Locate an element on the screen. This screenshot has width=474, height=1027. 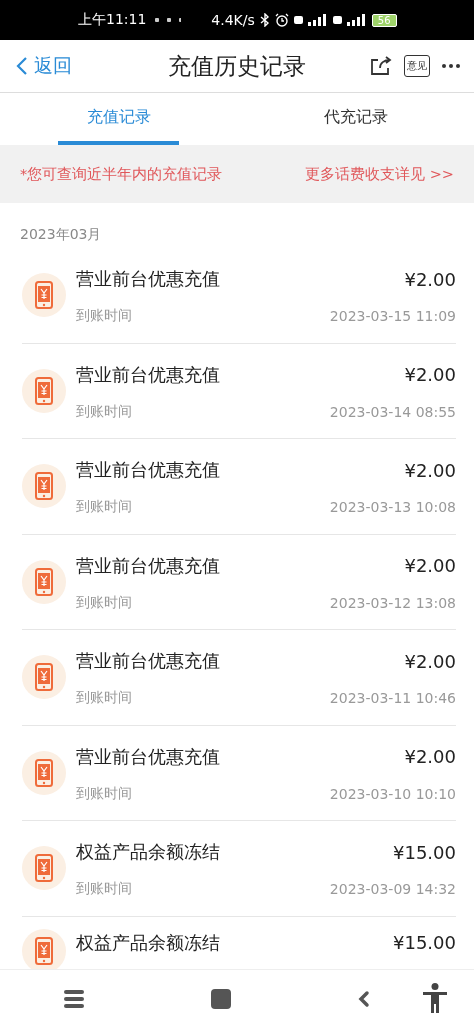
record-time: 2023-03-10 10:10 is located at coordinates (392, 793).